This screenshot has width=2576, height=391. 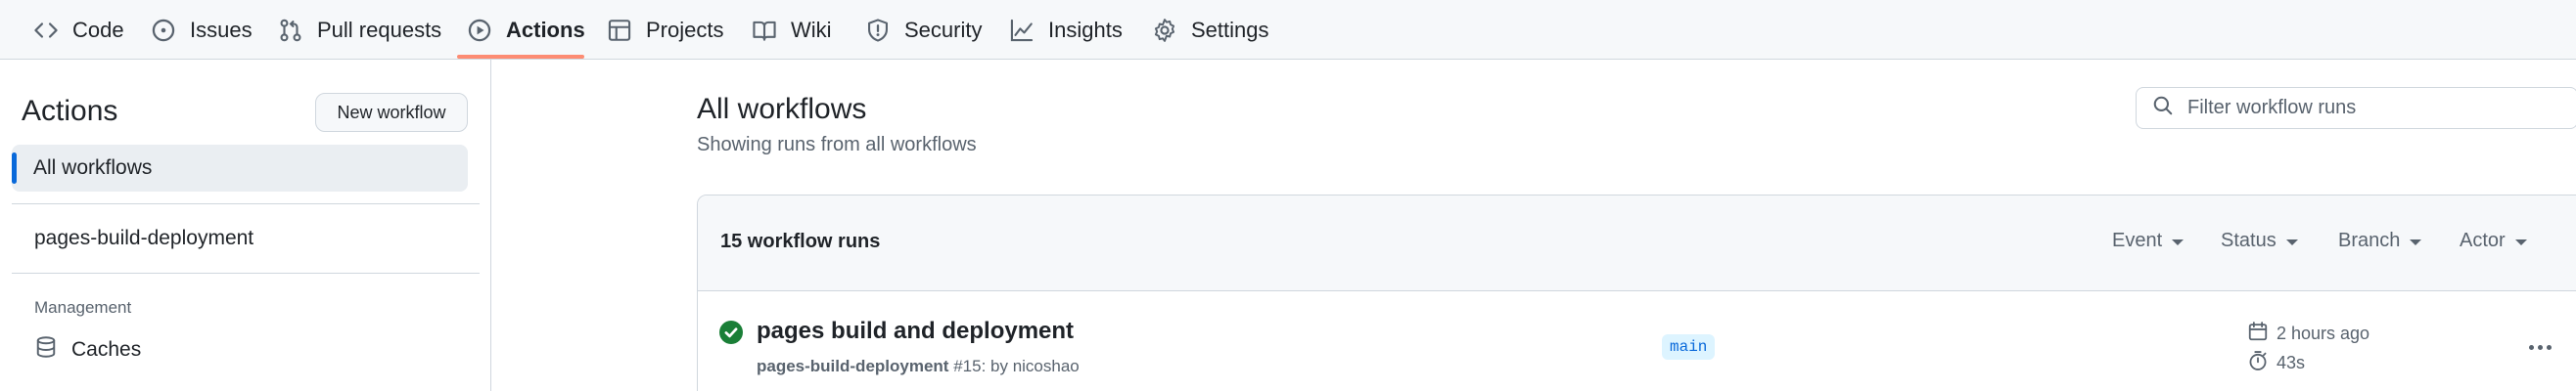 What do you see at coordinates (83, 307) in the screenshot?
I see `management-heading: Management` at bounding box center [83, 307].